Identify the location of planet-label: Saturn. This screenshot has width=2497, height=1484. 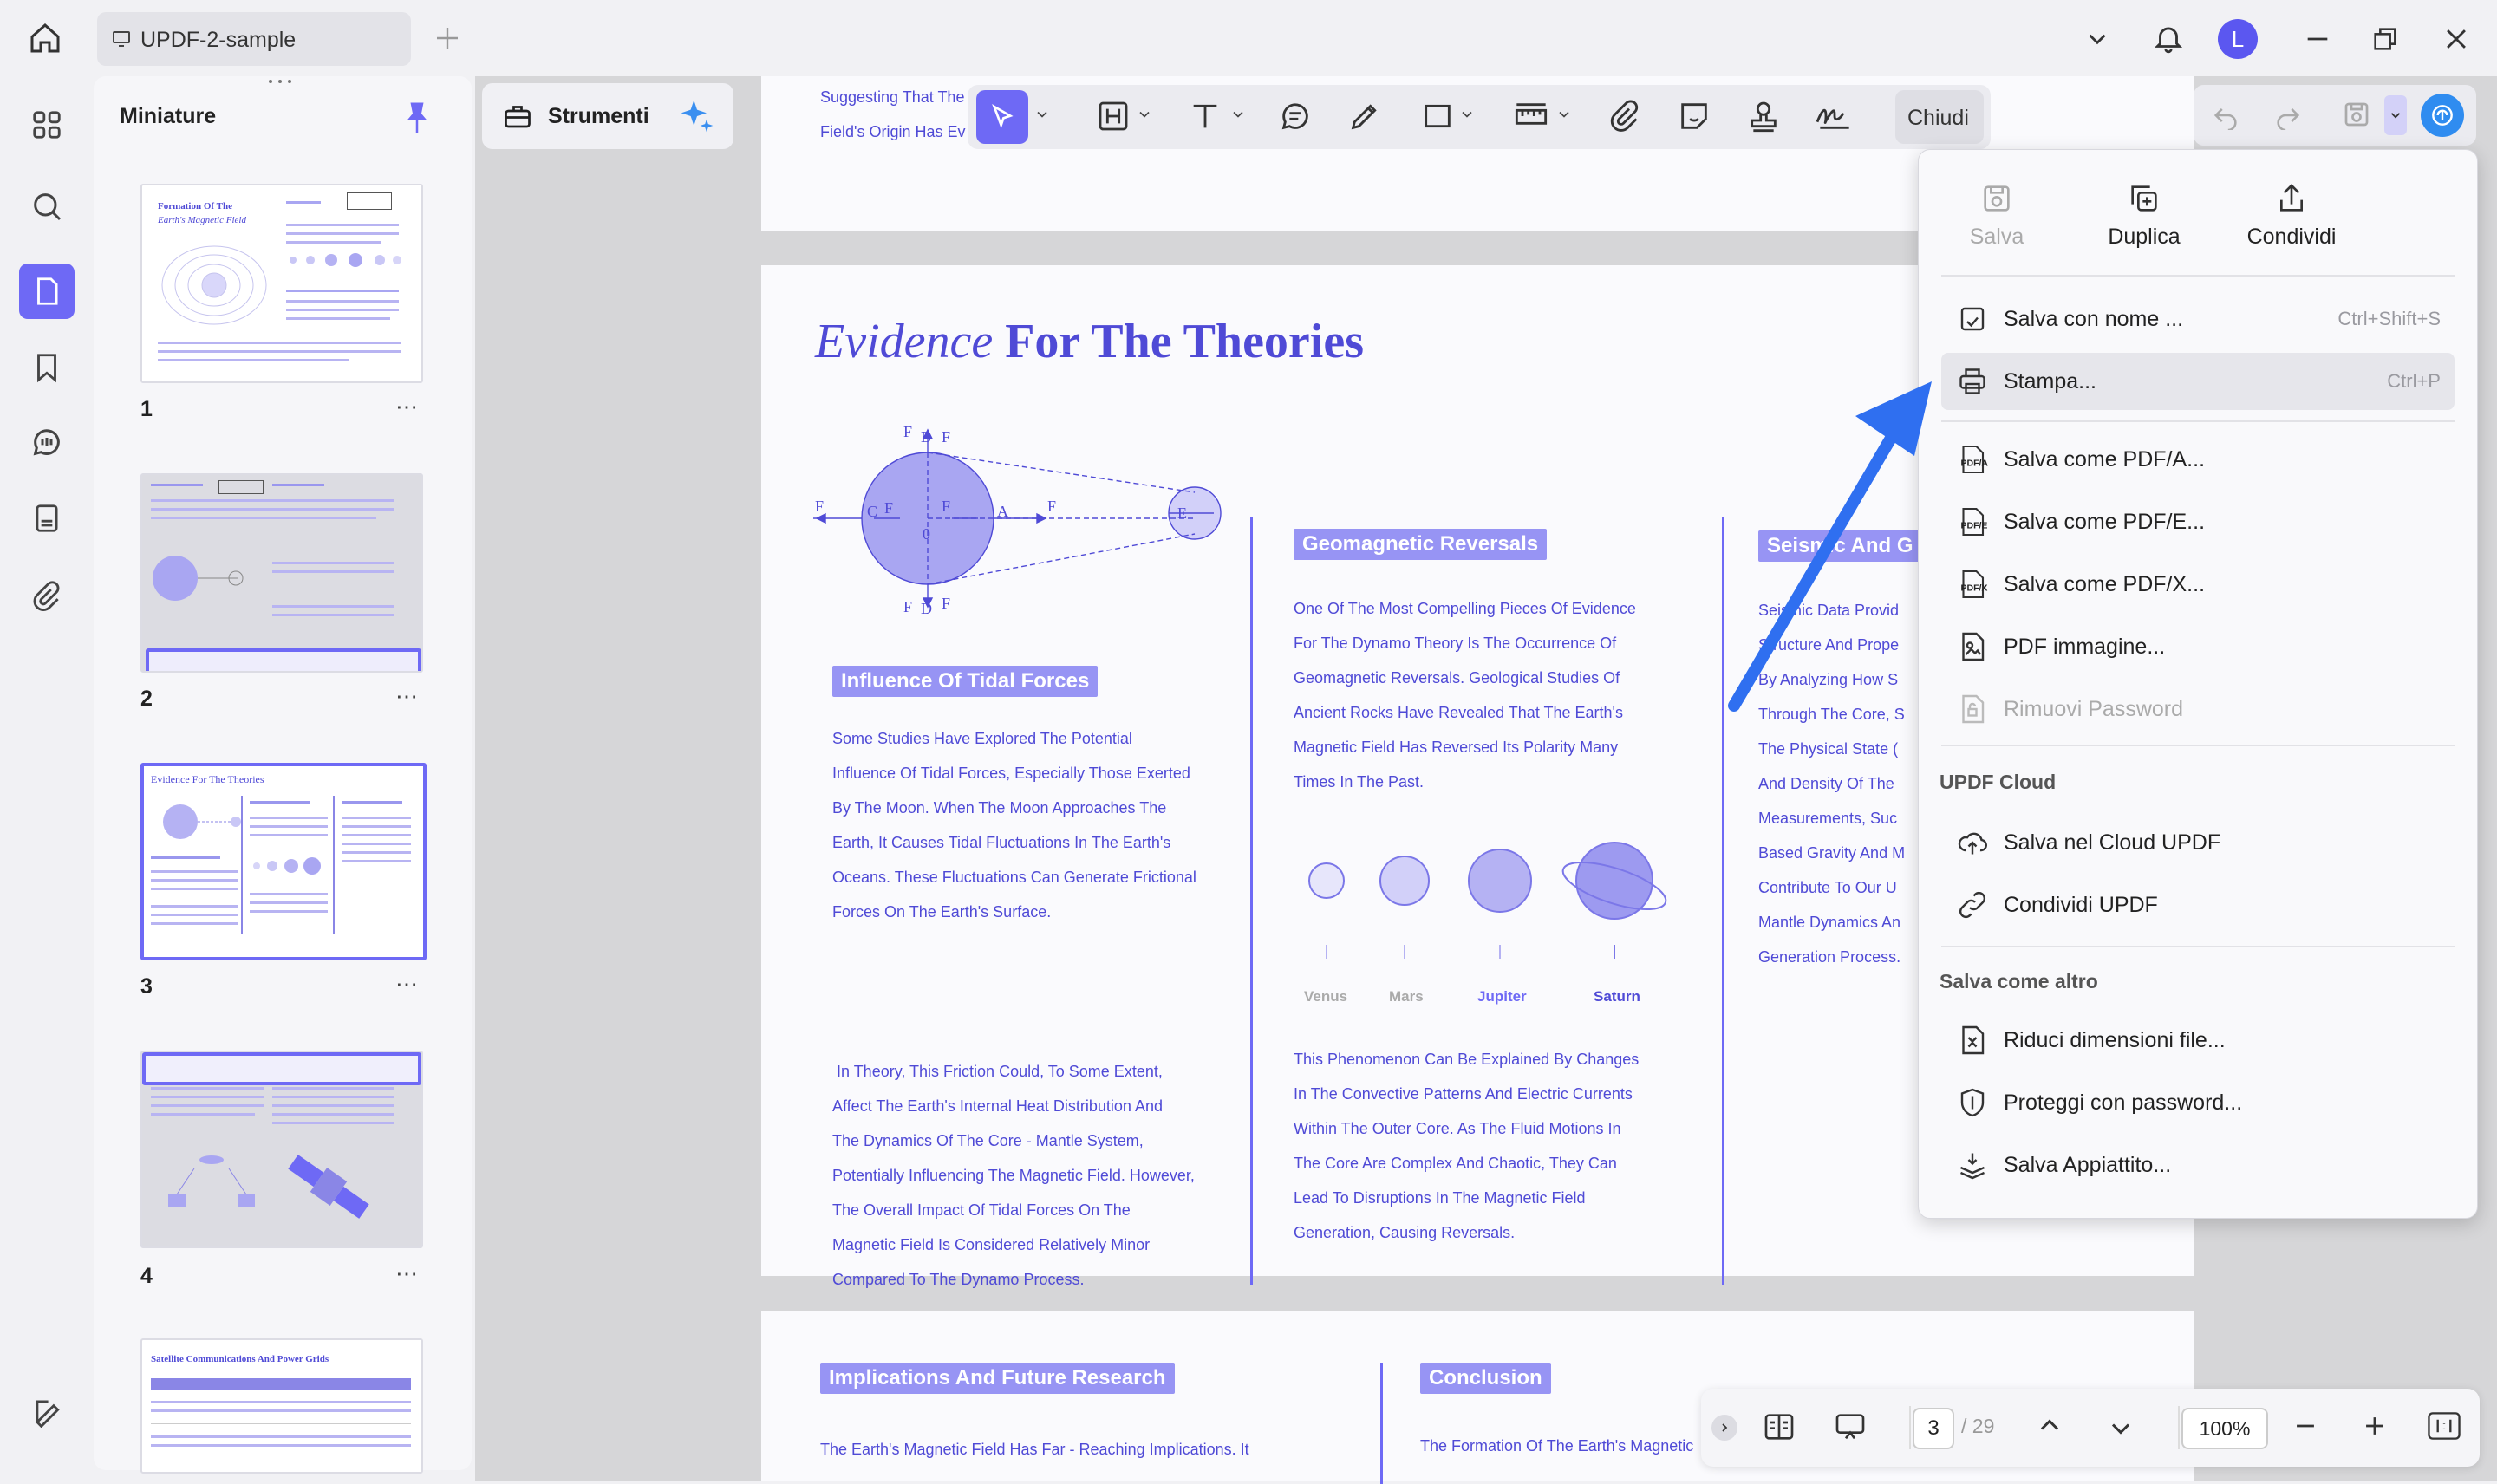
(1617, 996).